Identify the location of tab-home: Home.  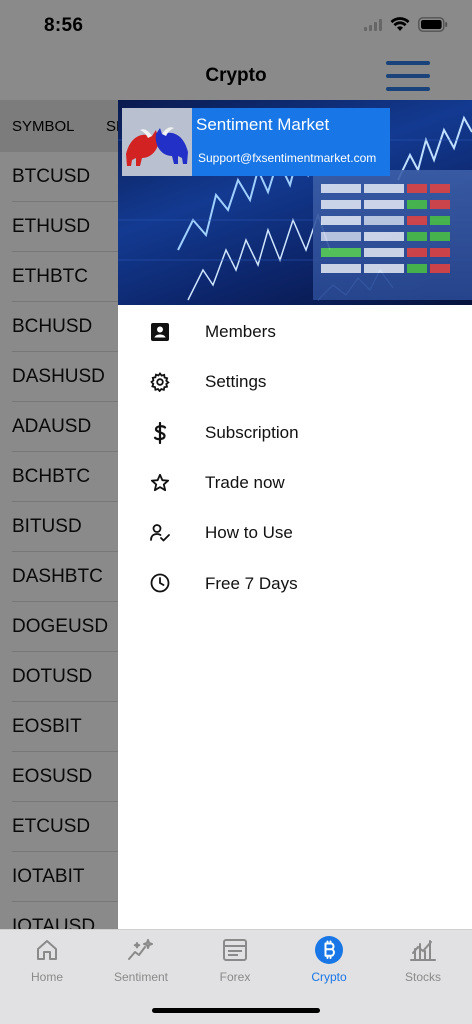
(47, 963).